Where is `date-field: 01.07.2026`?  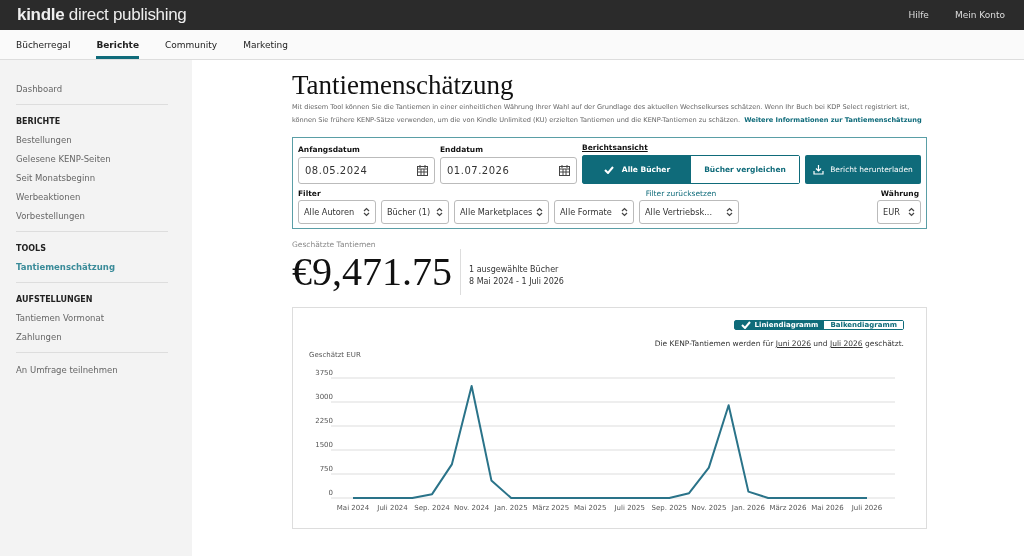 date-field: 01.07.2026 is located at coordinates (508, 170).